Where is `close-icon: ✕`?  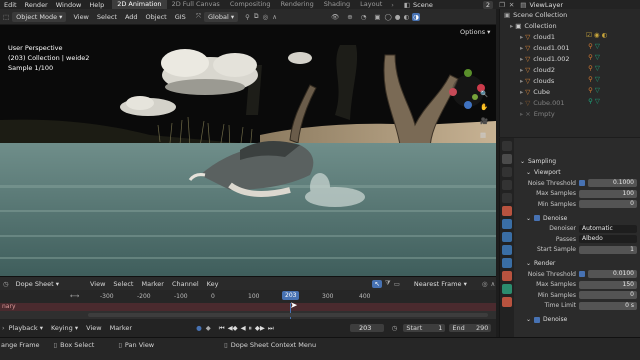 close-icon: ✕ is located at coordinates (511, 5).